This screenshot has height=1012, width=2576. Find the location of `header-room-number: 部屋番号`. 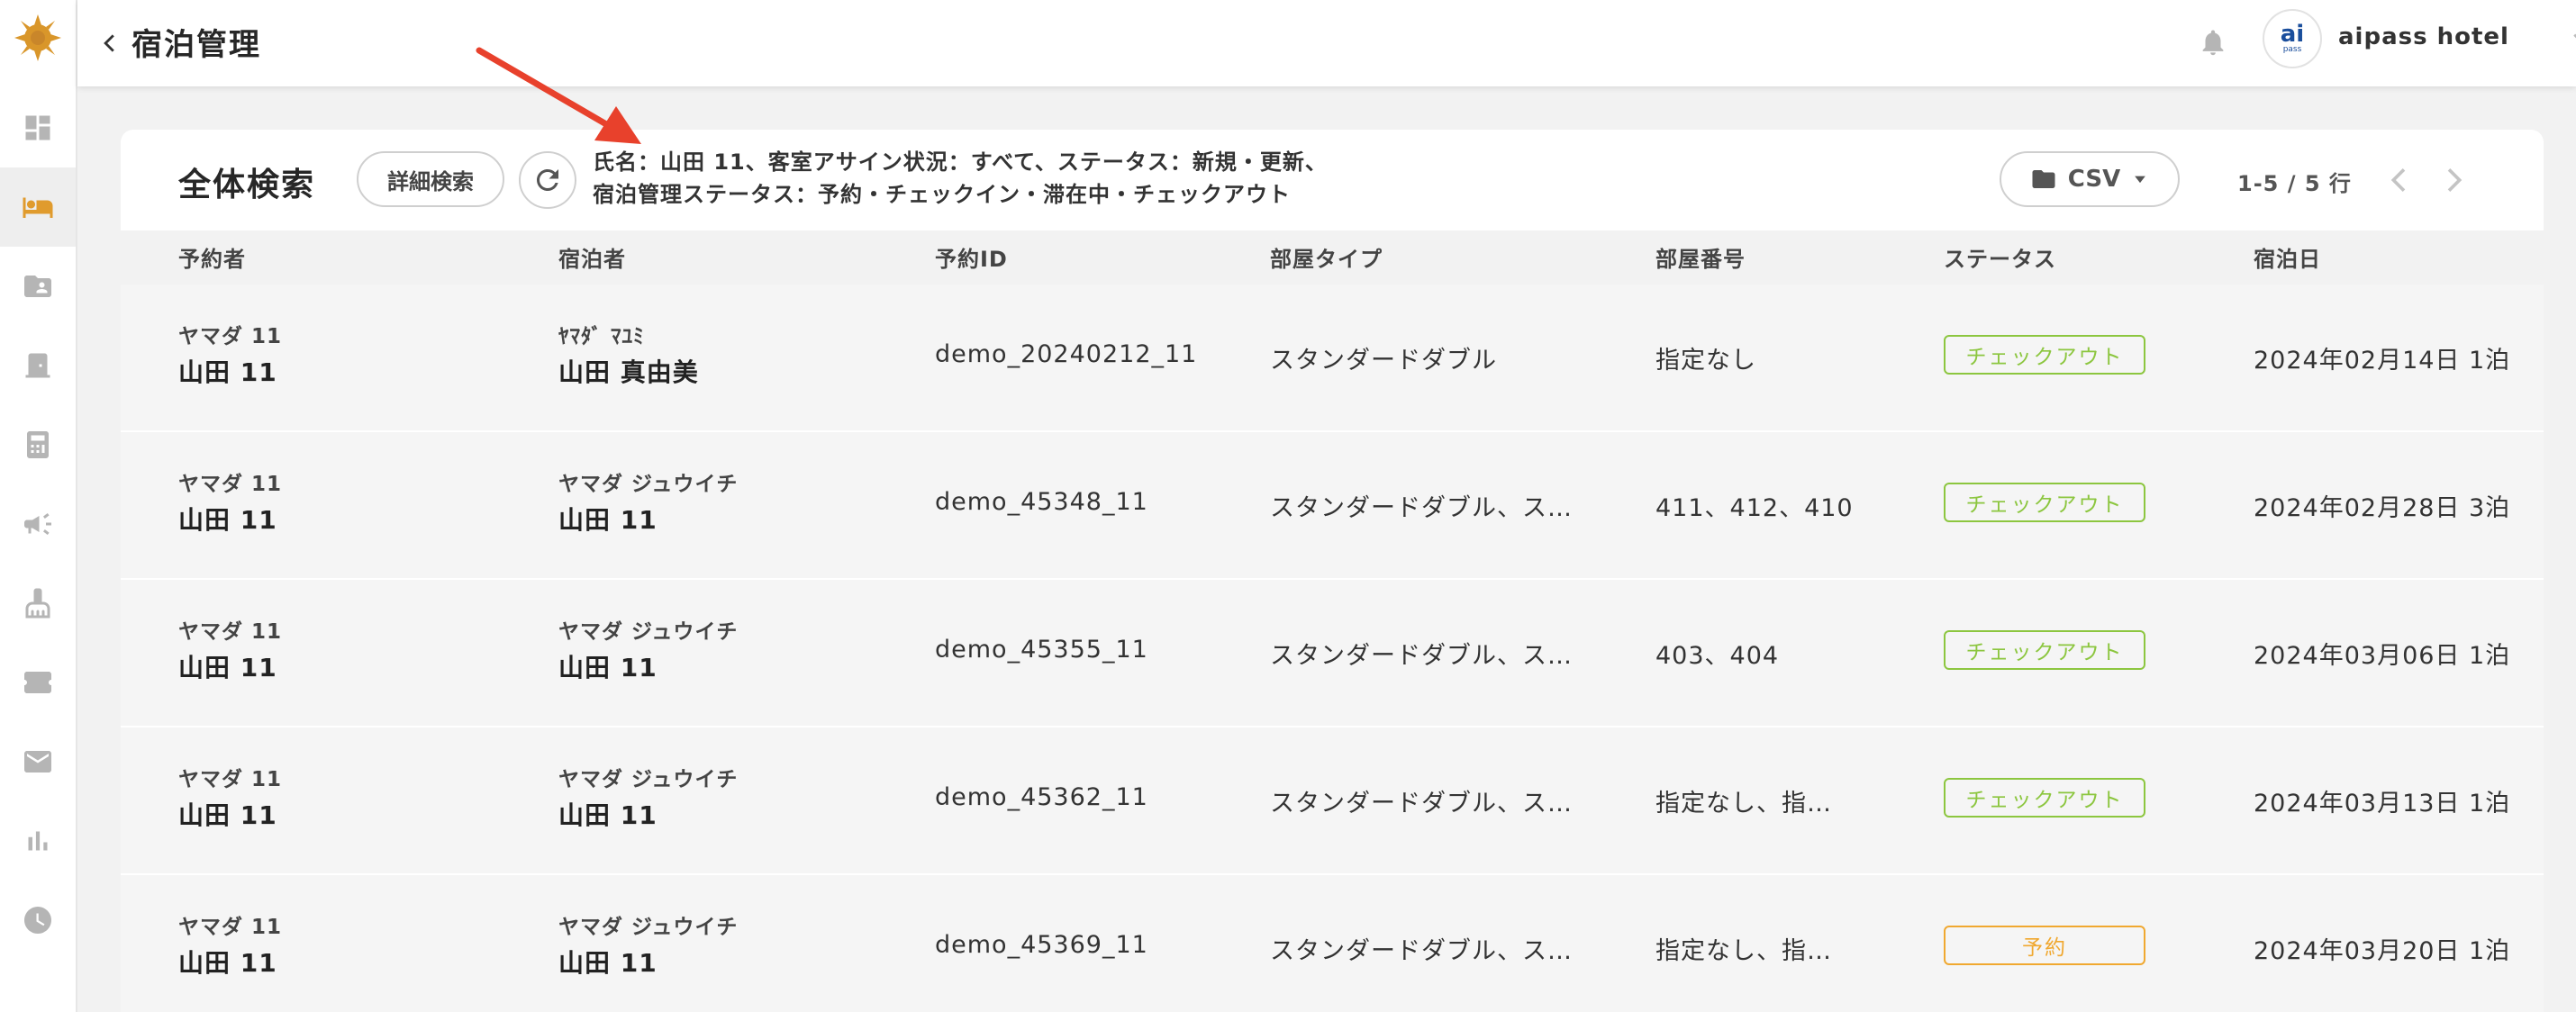

header-room-number: 部屋番号 is located at coordinates (1701, 257).